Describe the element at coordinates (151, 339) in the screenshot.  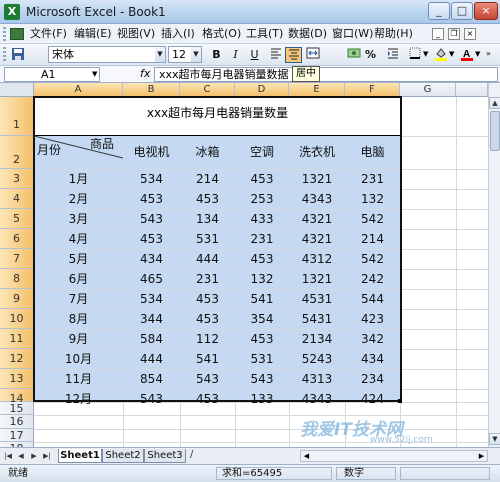
I see `cell-tv: 584` at that location.